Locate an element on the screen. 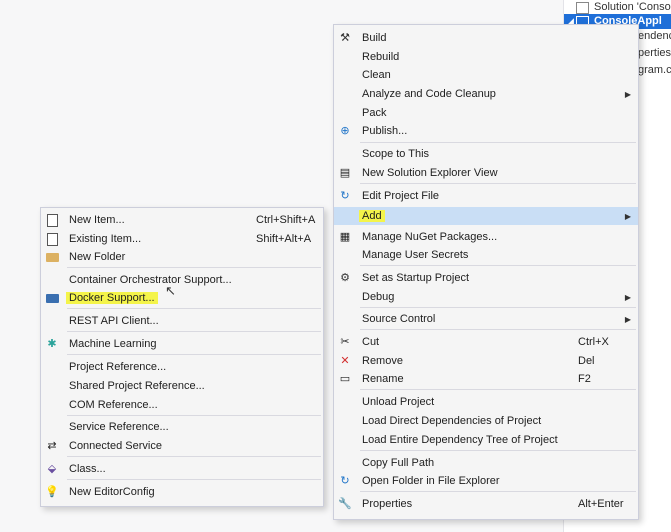 The image size is (671, 532). menu-item-rebuild: Rebuild is located at coordinates (486, 57).